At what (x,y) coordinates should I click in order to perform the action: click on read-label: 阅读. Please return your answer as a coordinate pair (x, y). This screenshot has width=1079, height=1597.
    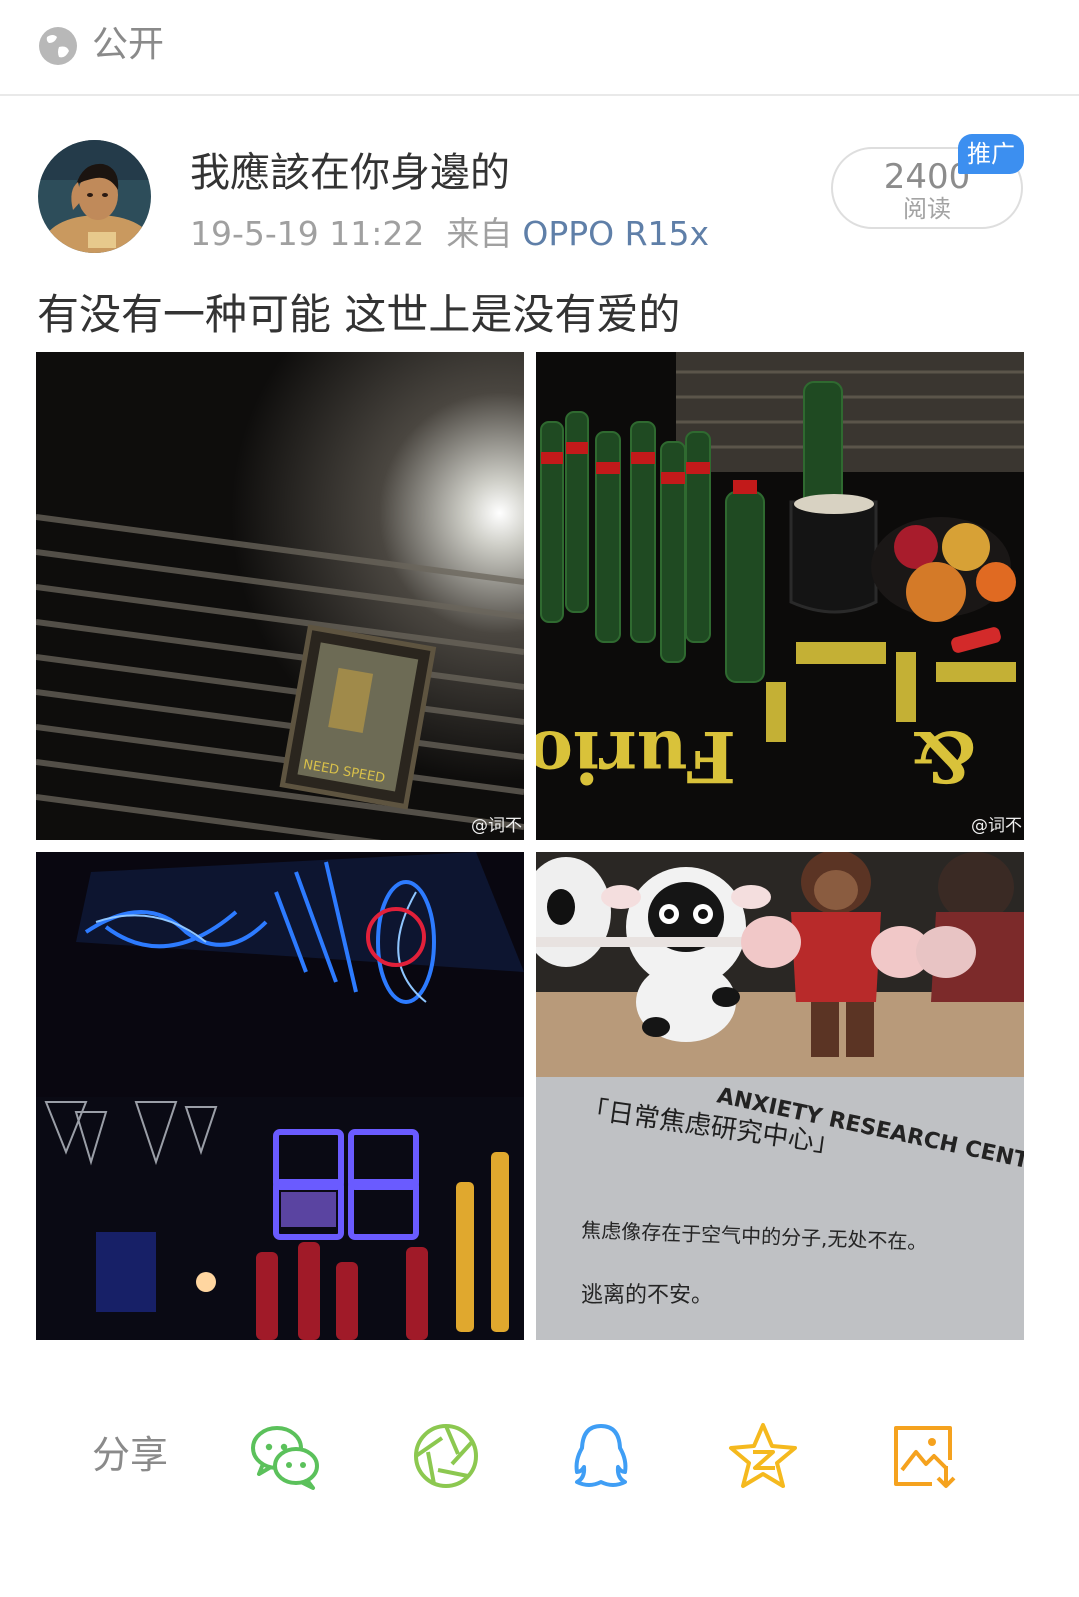
    Looking at the image, I should click on (927, 209).